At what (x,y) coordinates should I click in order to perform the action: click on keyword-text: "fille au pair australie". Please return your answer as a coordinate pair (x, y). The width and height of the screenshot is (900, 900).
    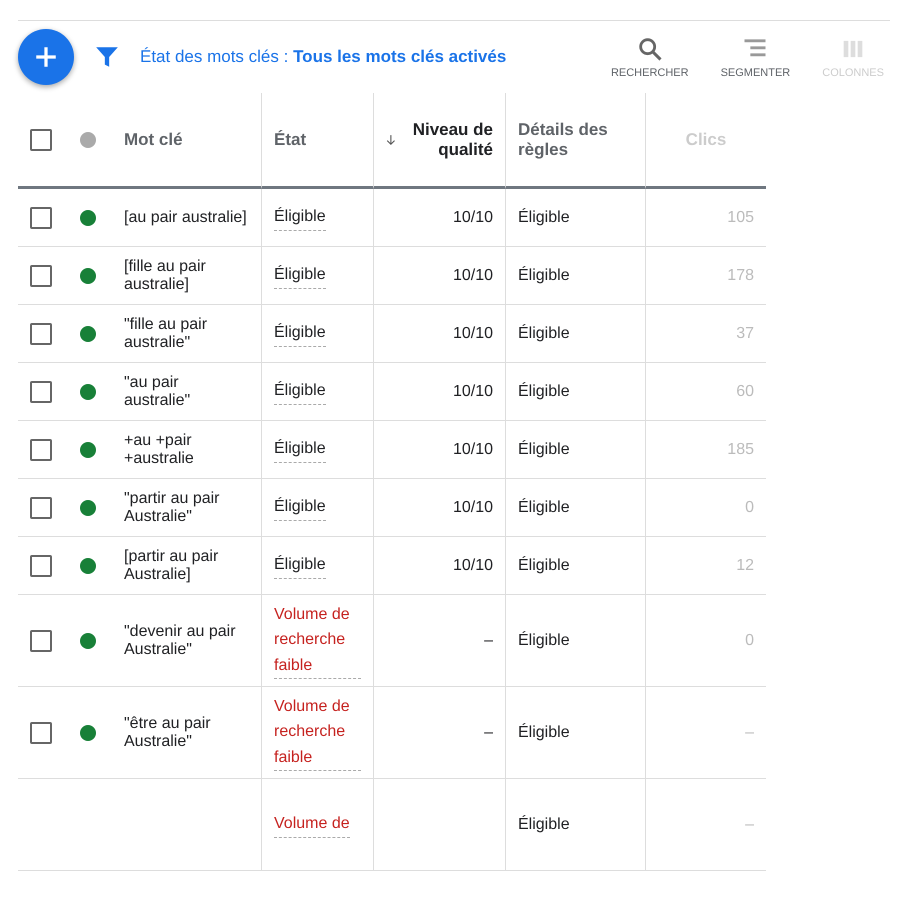
    Looking at the image, I should click on (166, 334).